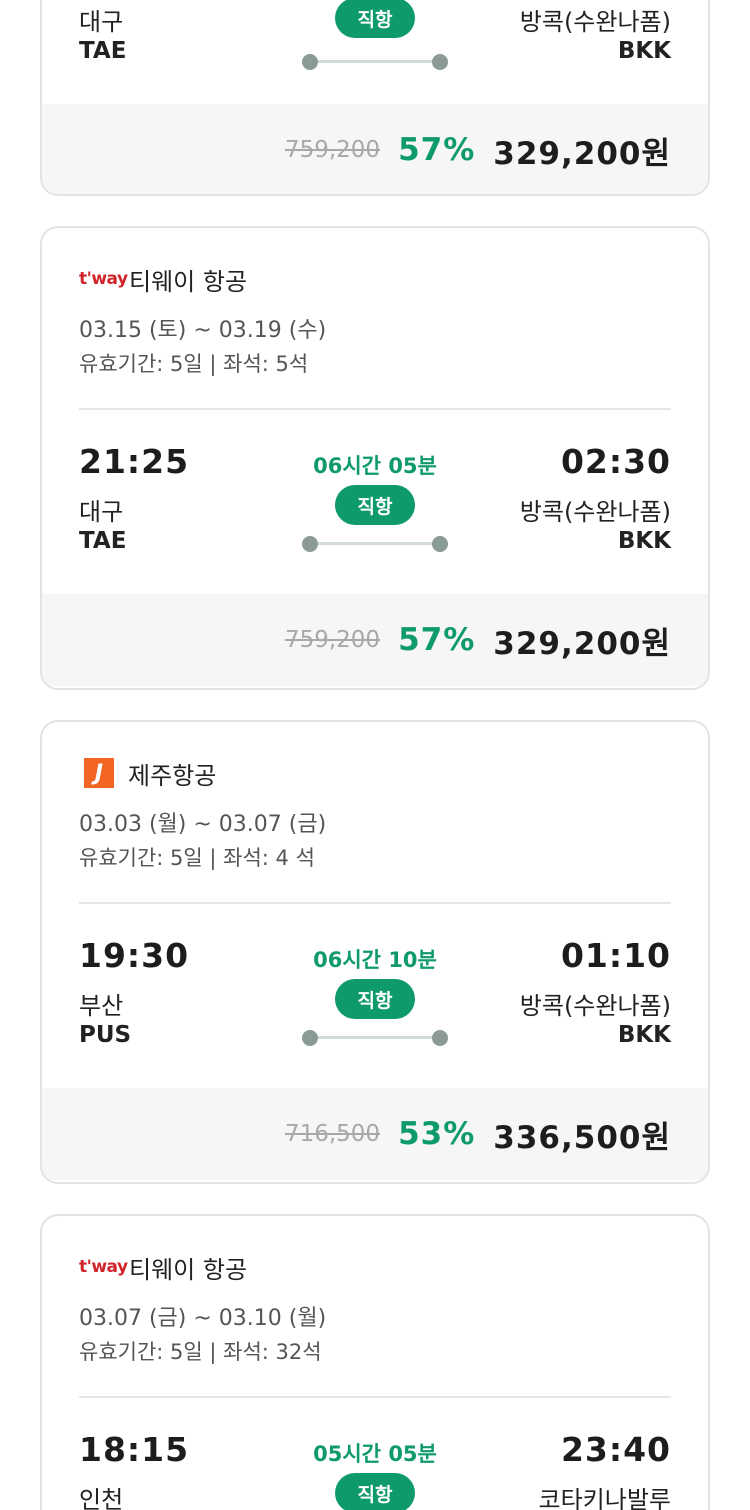 Image resolution: width=750 pixels, height=1510 pixels. What do you see at coordinates (197, 858) in the screenshot?
I see `validity-seats: 유효기간: 5일 | 좌석: 4 석` at bounding box center [197, 858].